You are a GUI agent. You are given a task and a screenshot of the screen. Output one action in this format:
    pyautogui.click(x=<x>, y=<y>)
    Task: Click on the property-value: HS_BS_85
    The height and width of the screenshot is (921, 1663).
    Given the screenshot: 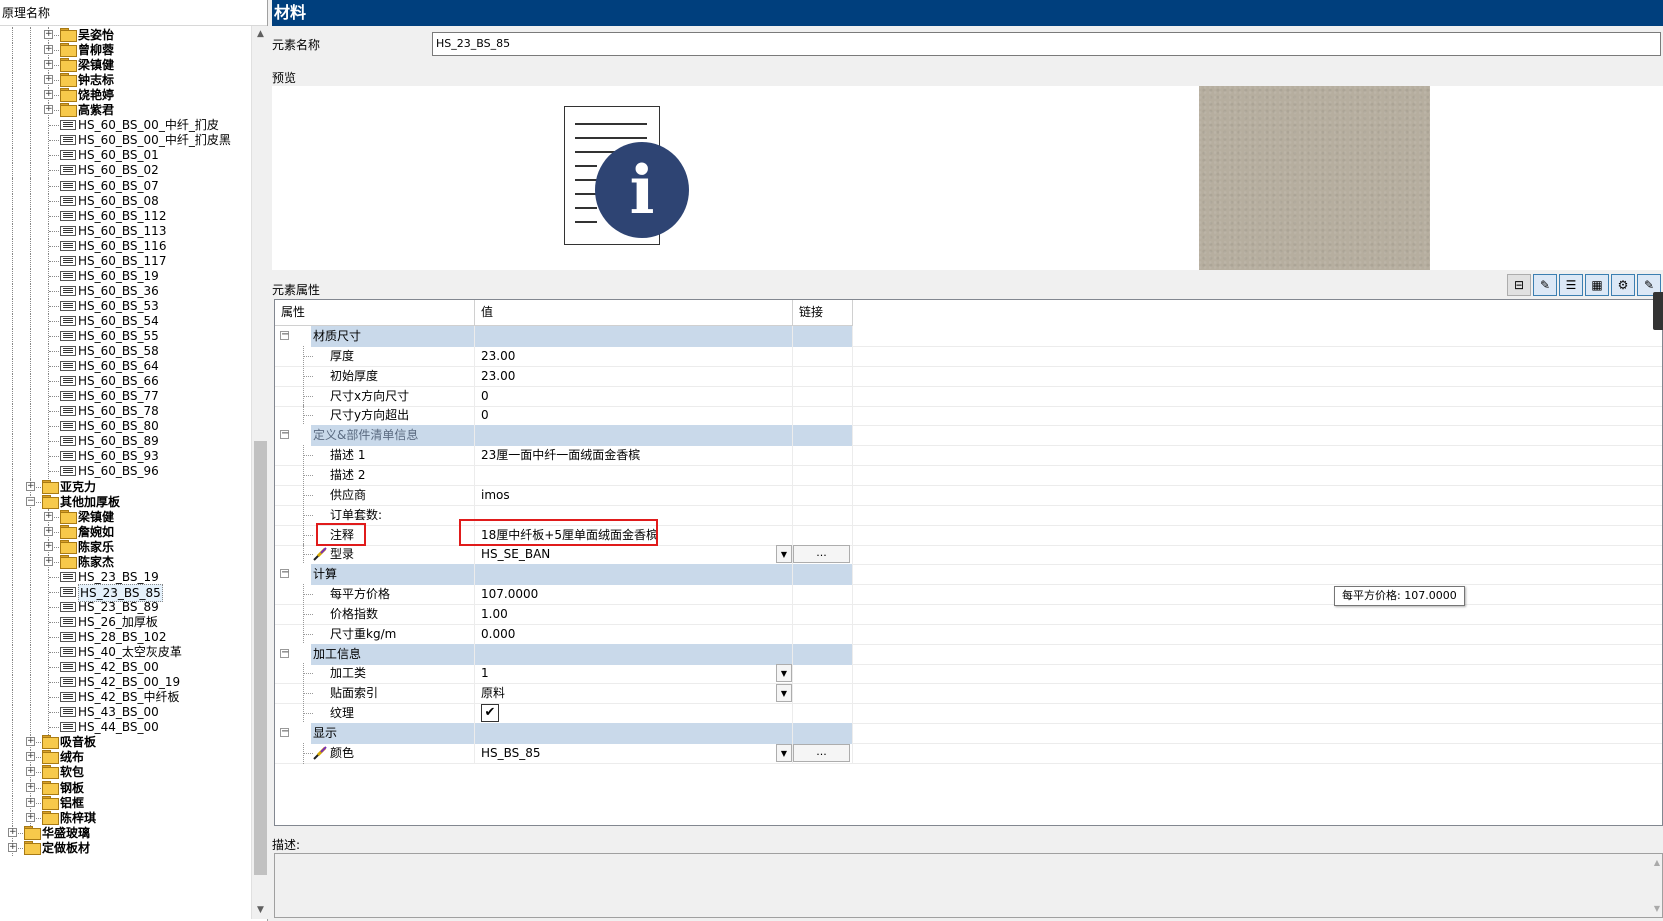 What is the action you would take?
    pyautogui.click(x=511, y=753)
    